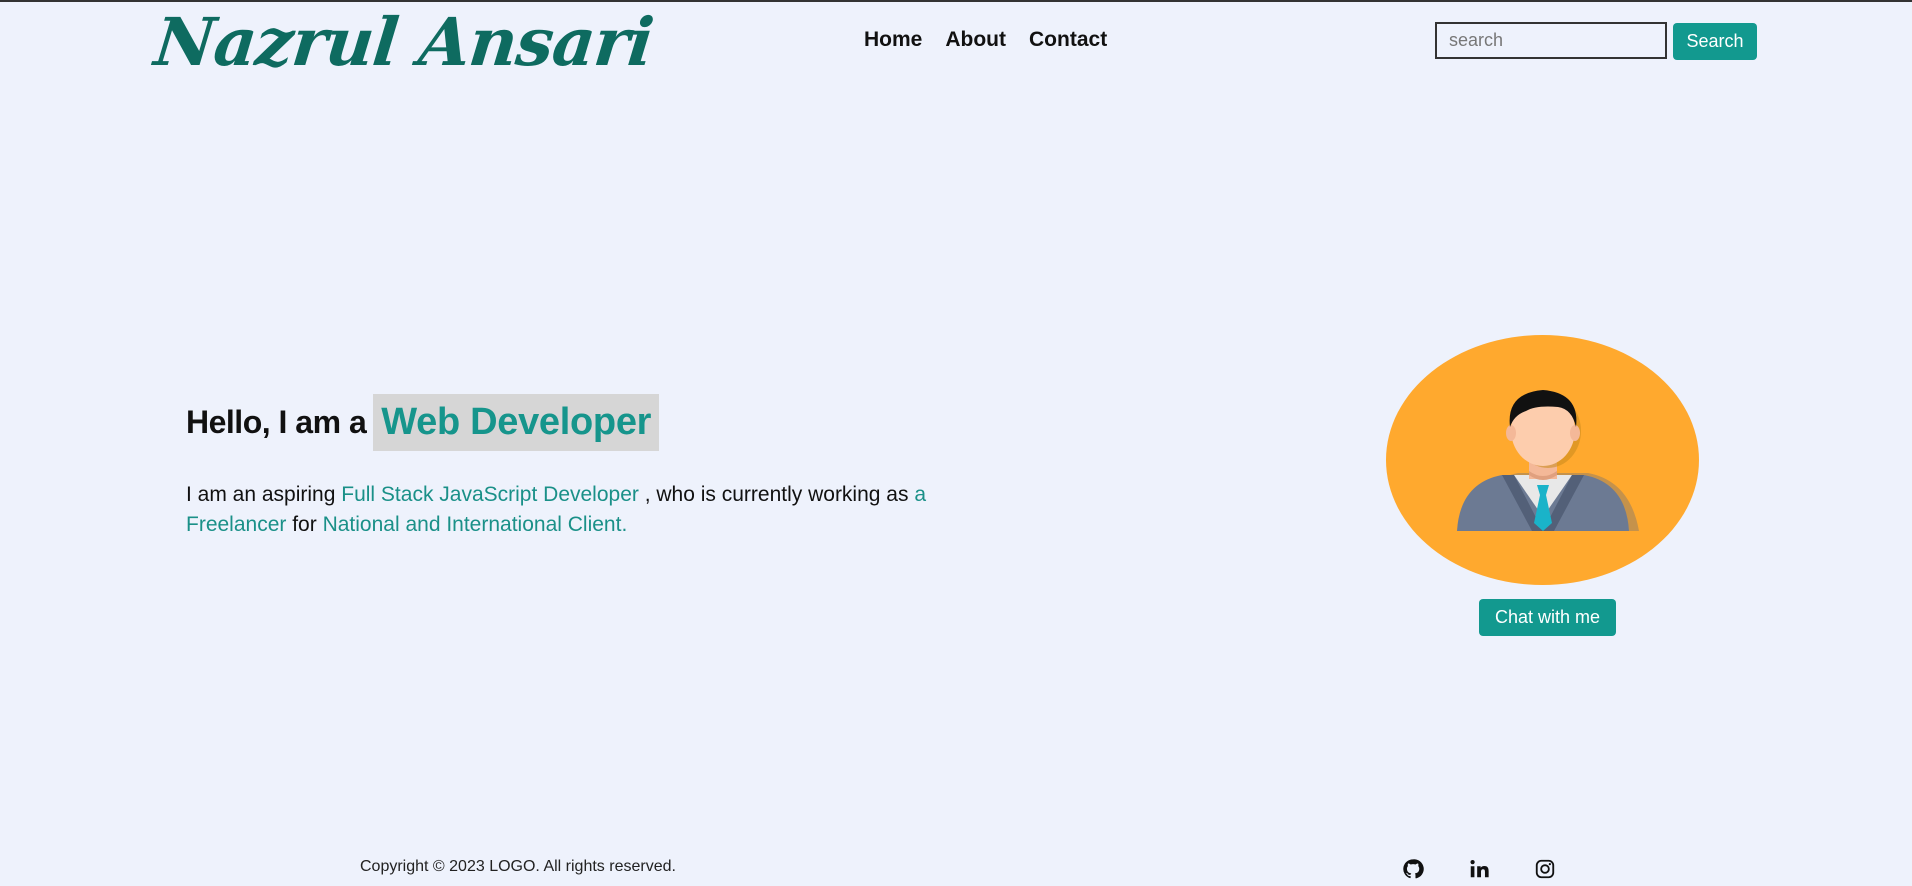 The height and width of the screenshot is (886, 1912). Describe the element at coordinates (776, 494) in the screenshot. I see `desc-text-2: , who is currently working as` at that location.